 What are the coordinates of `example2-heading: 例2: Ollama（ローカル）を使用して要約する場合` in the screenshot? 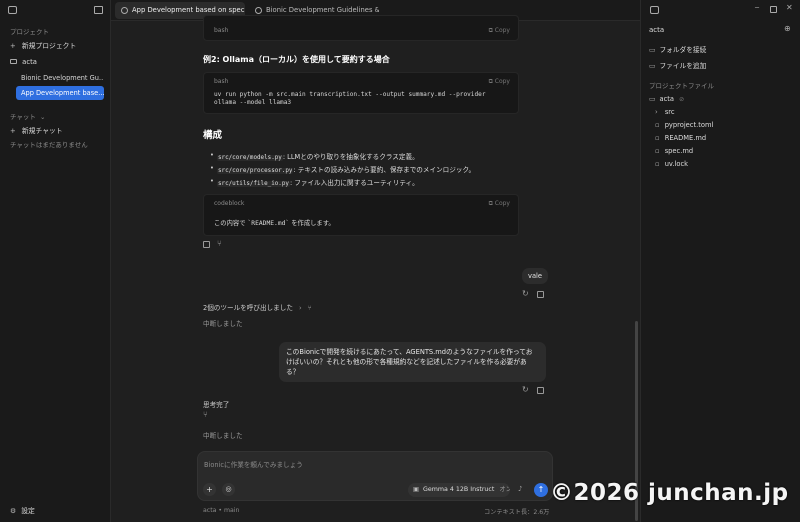 It's located at (296, 59).